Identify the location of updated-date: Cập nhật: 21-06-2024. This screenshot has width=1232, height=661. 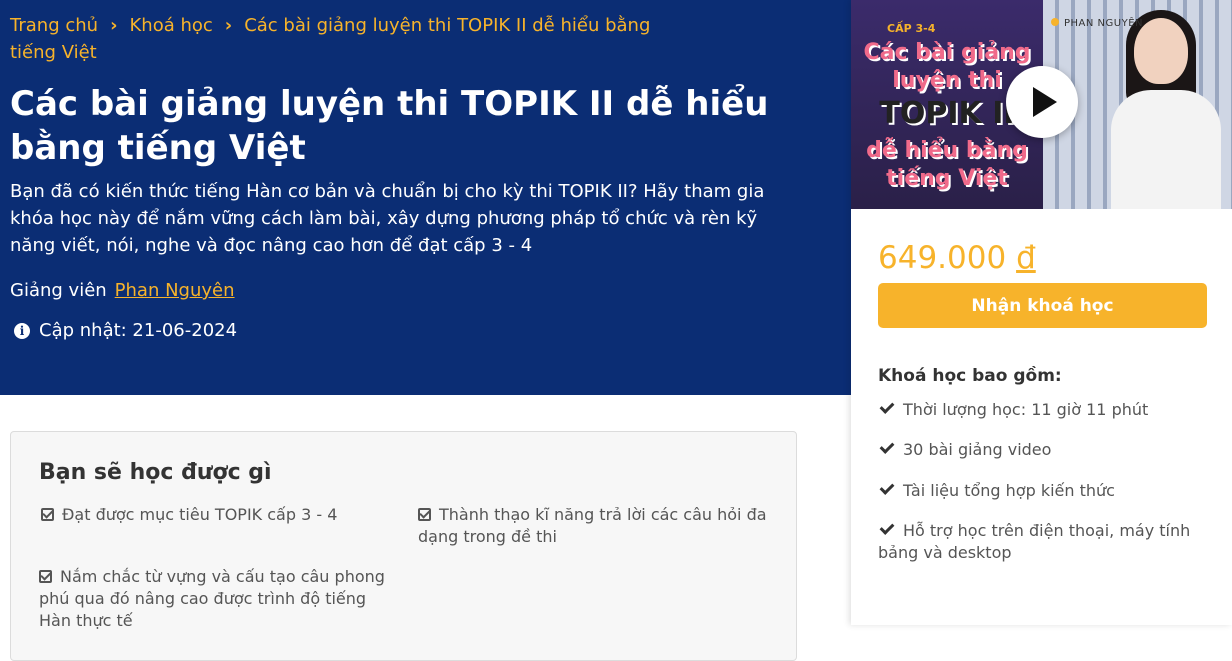
(138, 330).